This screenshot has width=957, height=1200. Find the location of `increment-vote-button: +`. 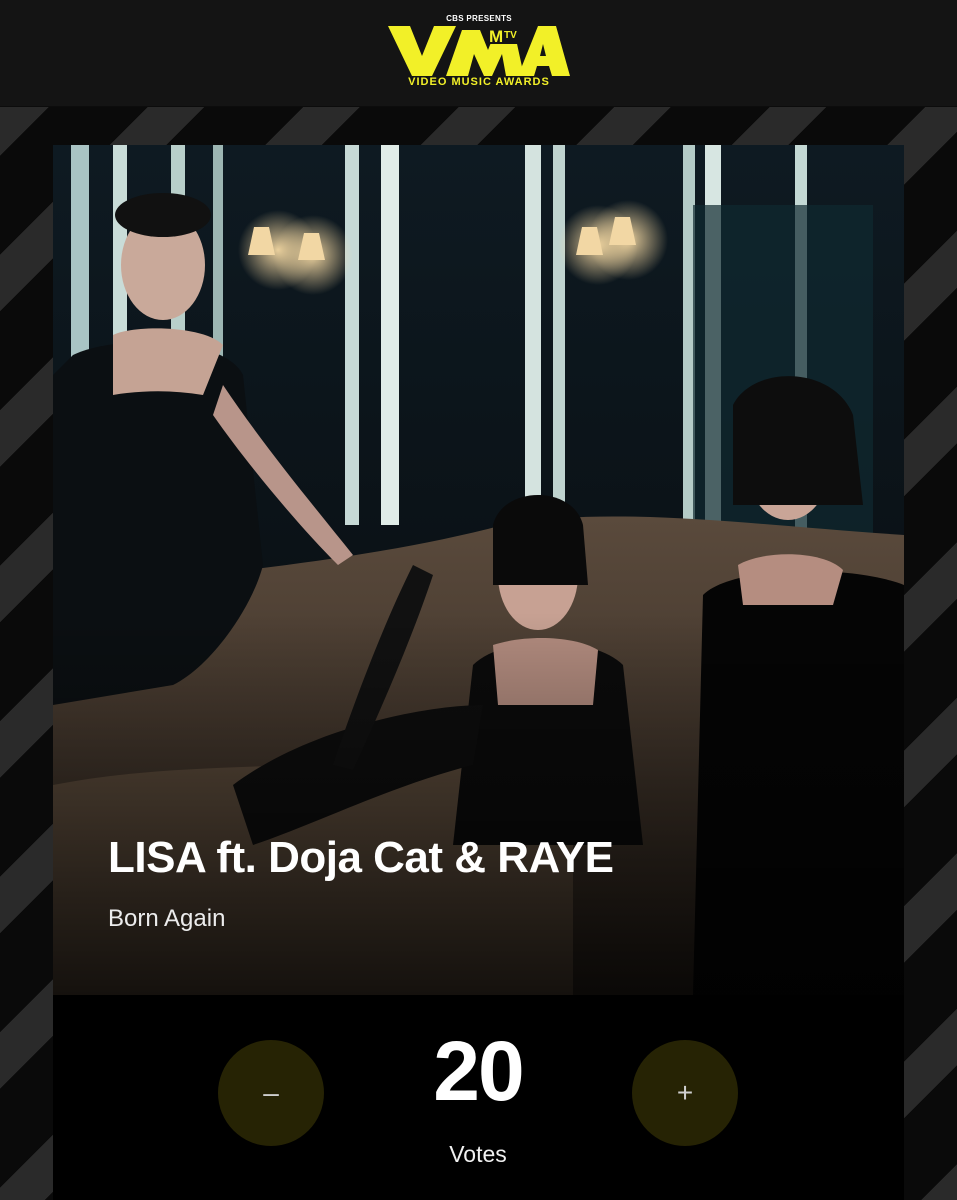

increment-vote-button: + is located at coordinates (685, 1093).